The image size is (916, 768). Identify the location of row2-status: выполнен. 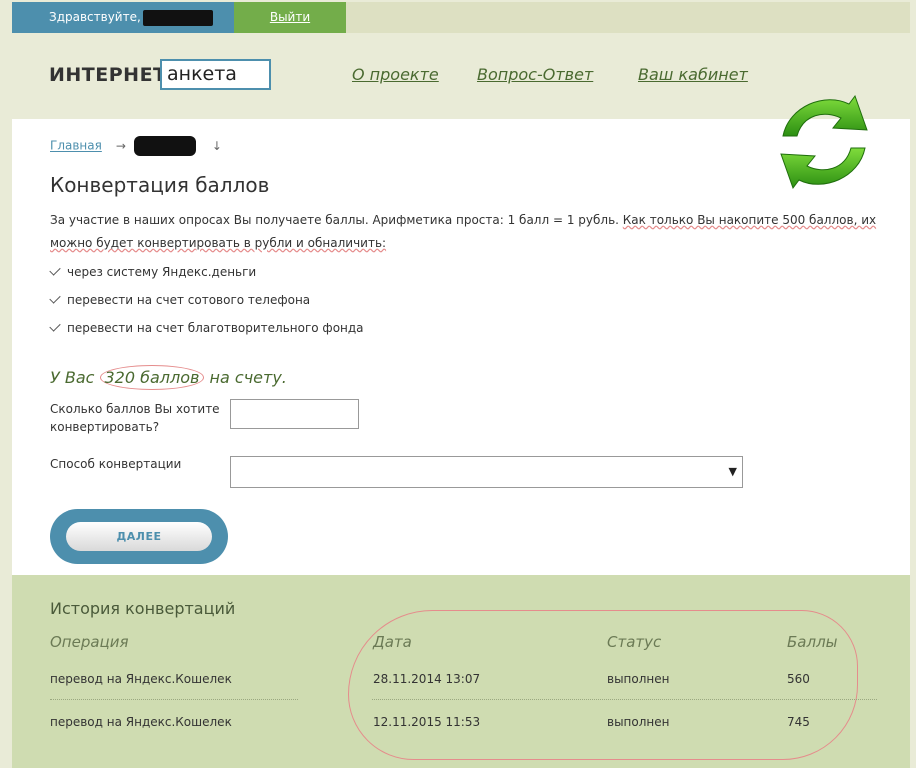
(638, 722).